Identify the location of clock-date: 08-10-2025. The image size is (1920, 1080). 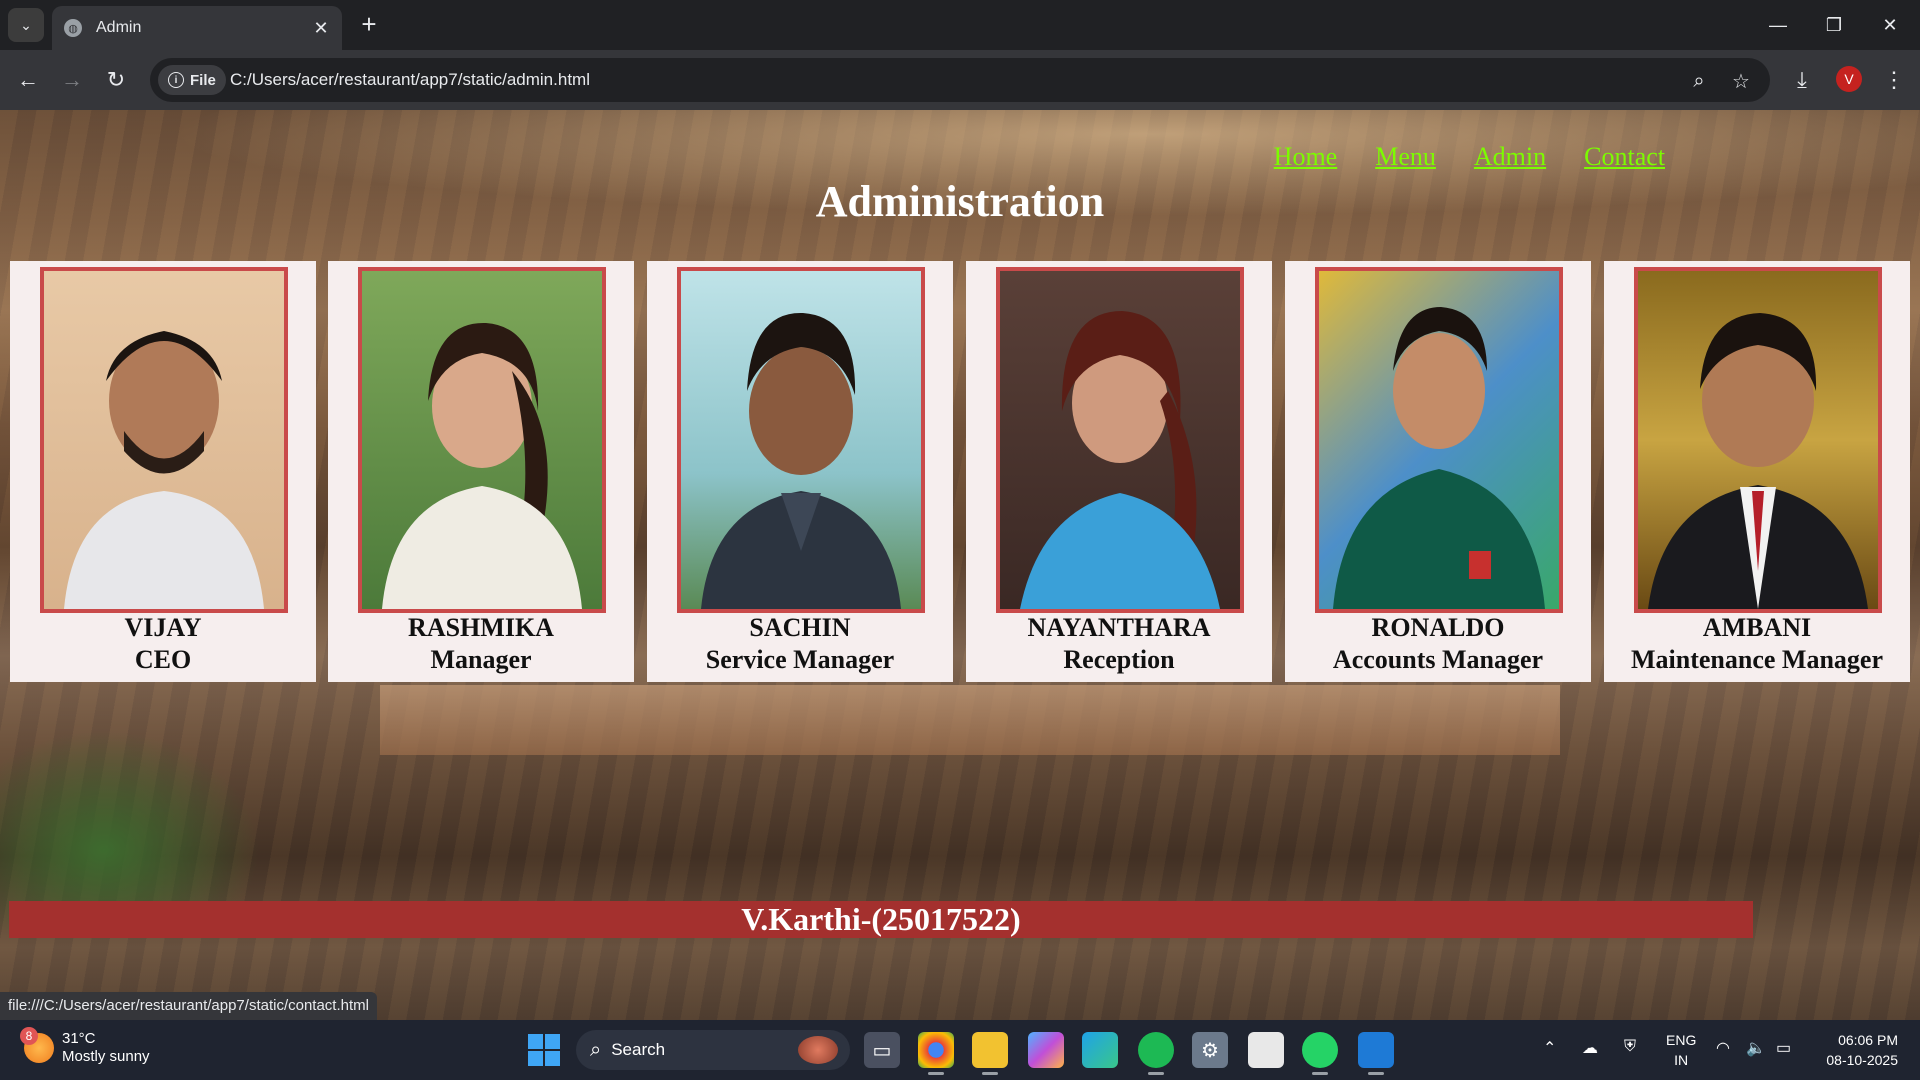
(1862, 1060).